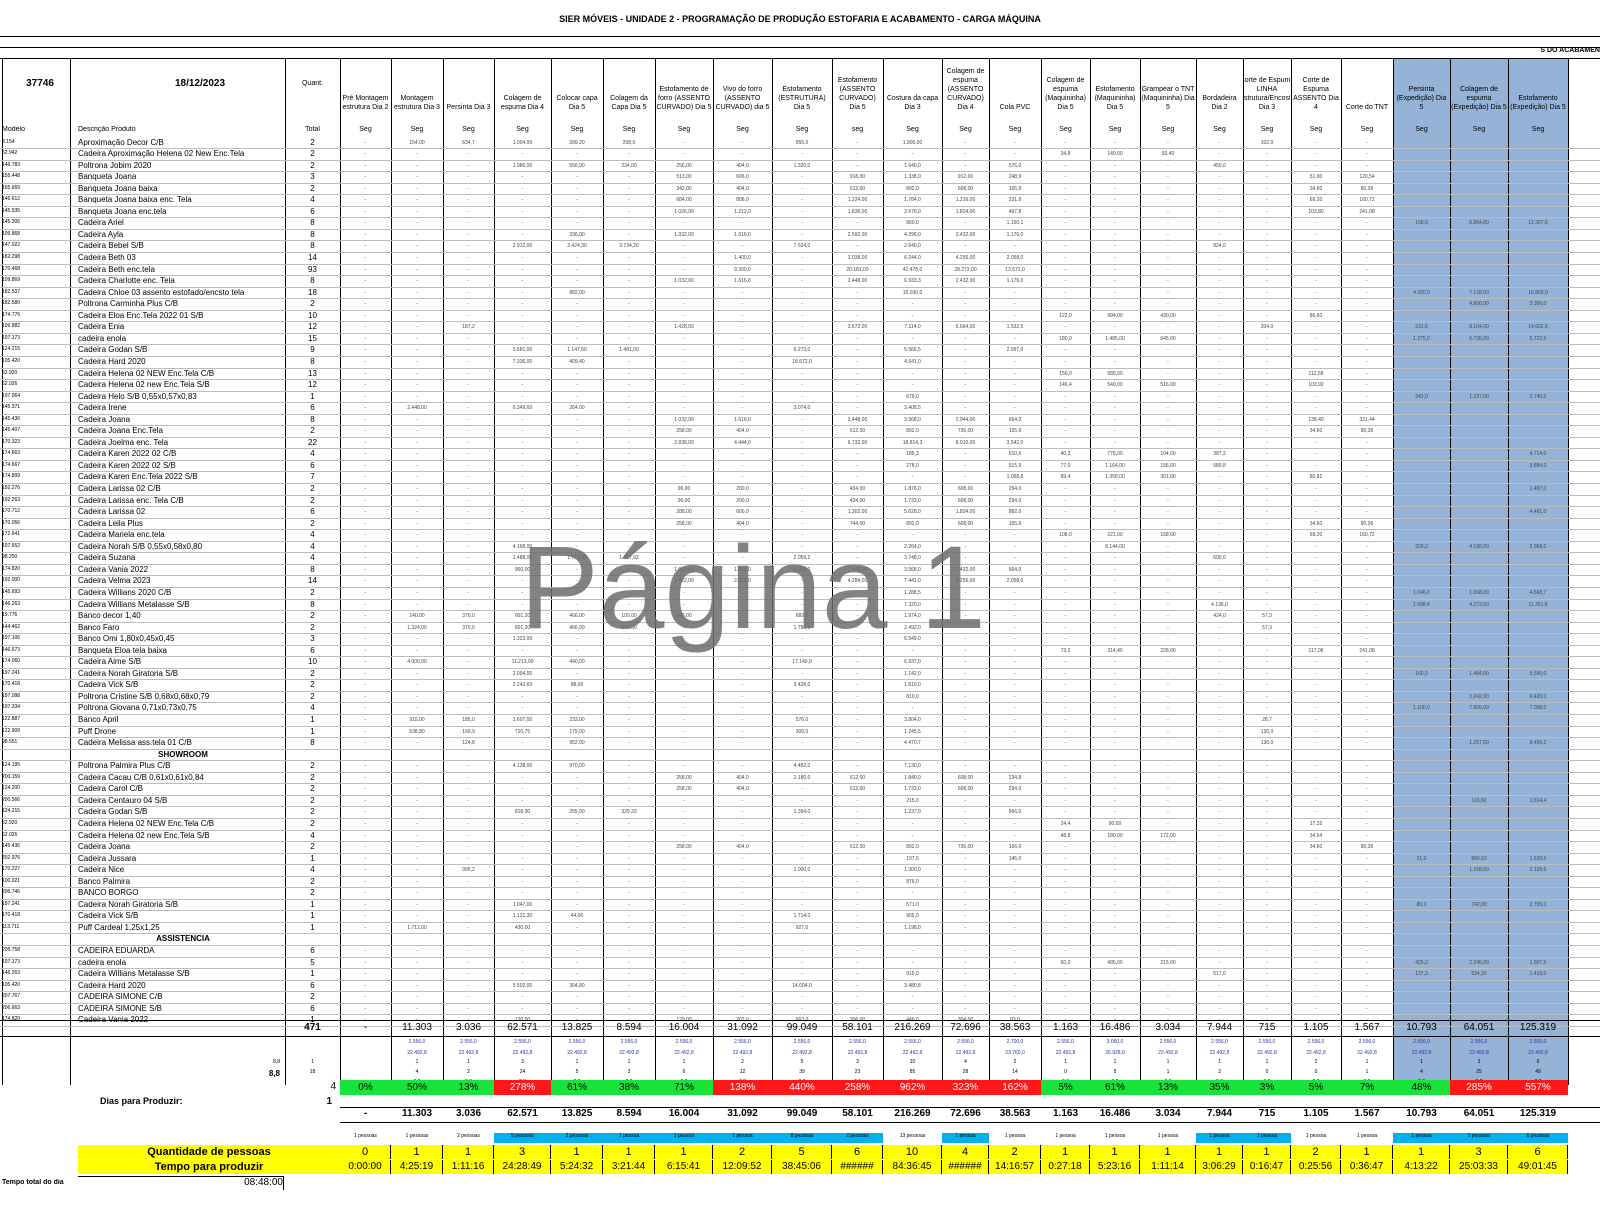 This screenshot has height=1213, width=1600. Describe the element at coordinates (802, 1072) in the screenshot. I see `people-calc: 39` at that location.